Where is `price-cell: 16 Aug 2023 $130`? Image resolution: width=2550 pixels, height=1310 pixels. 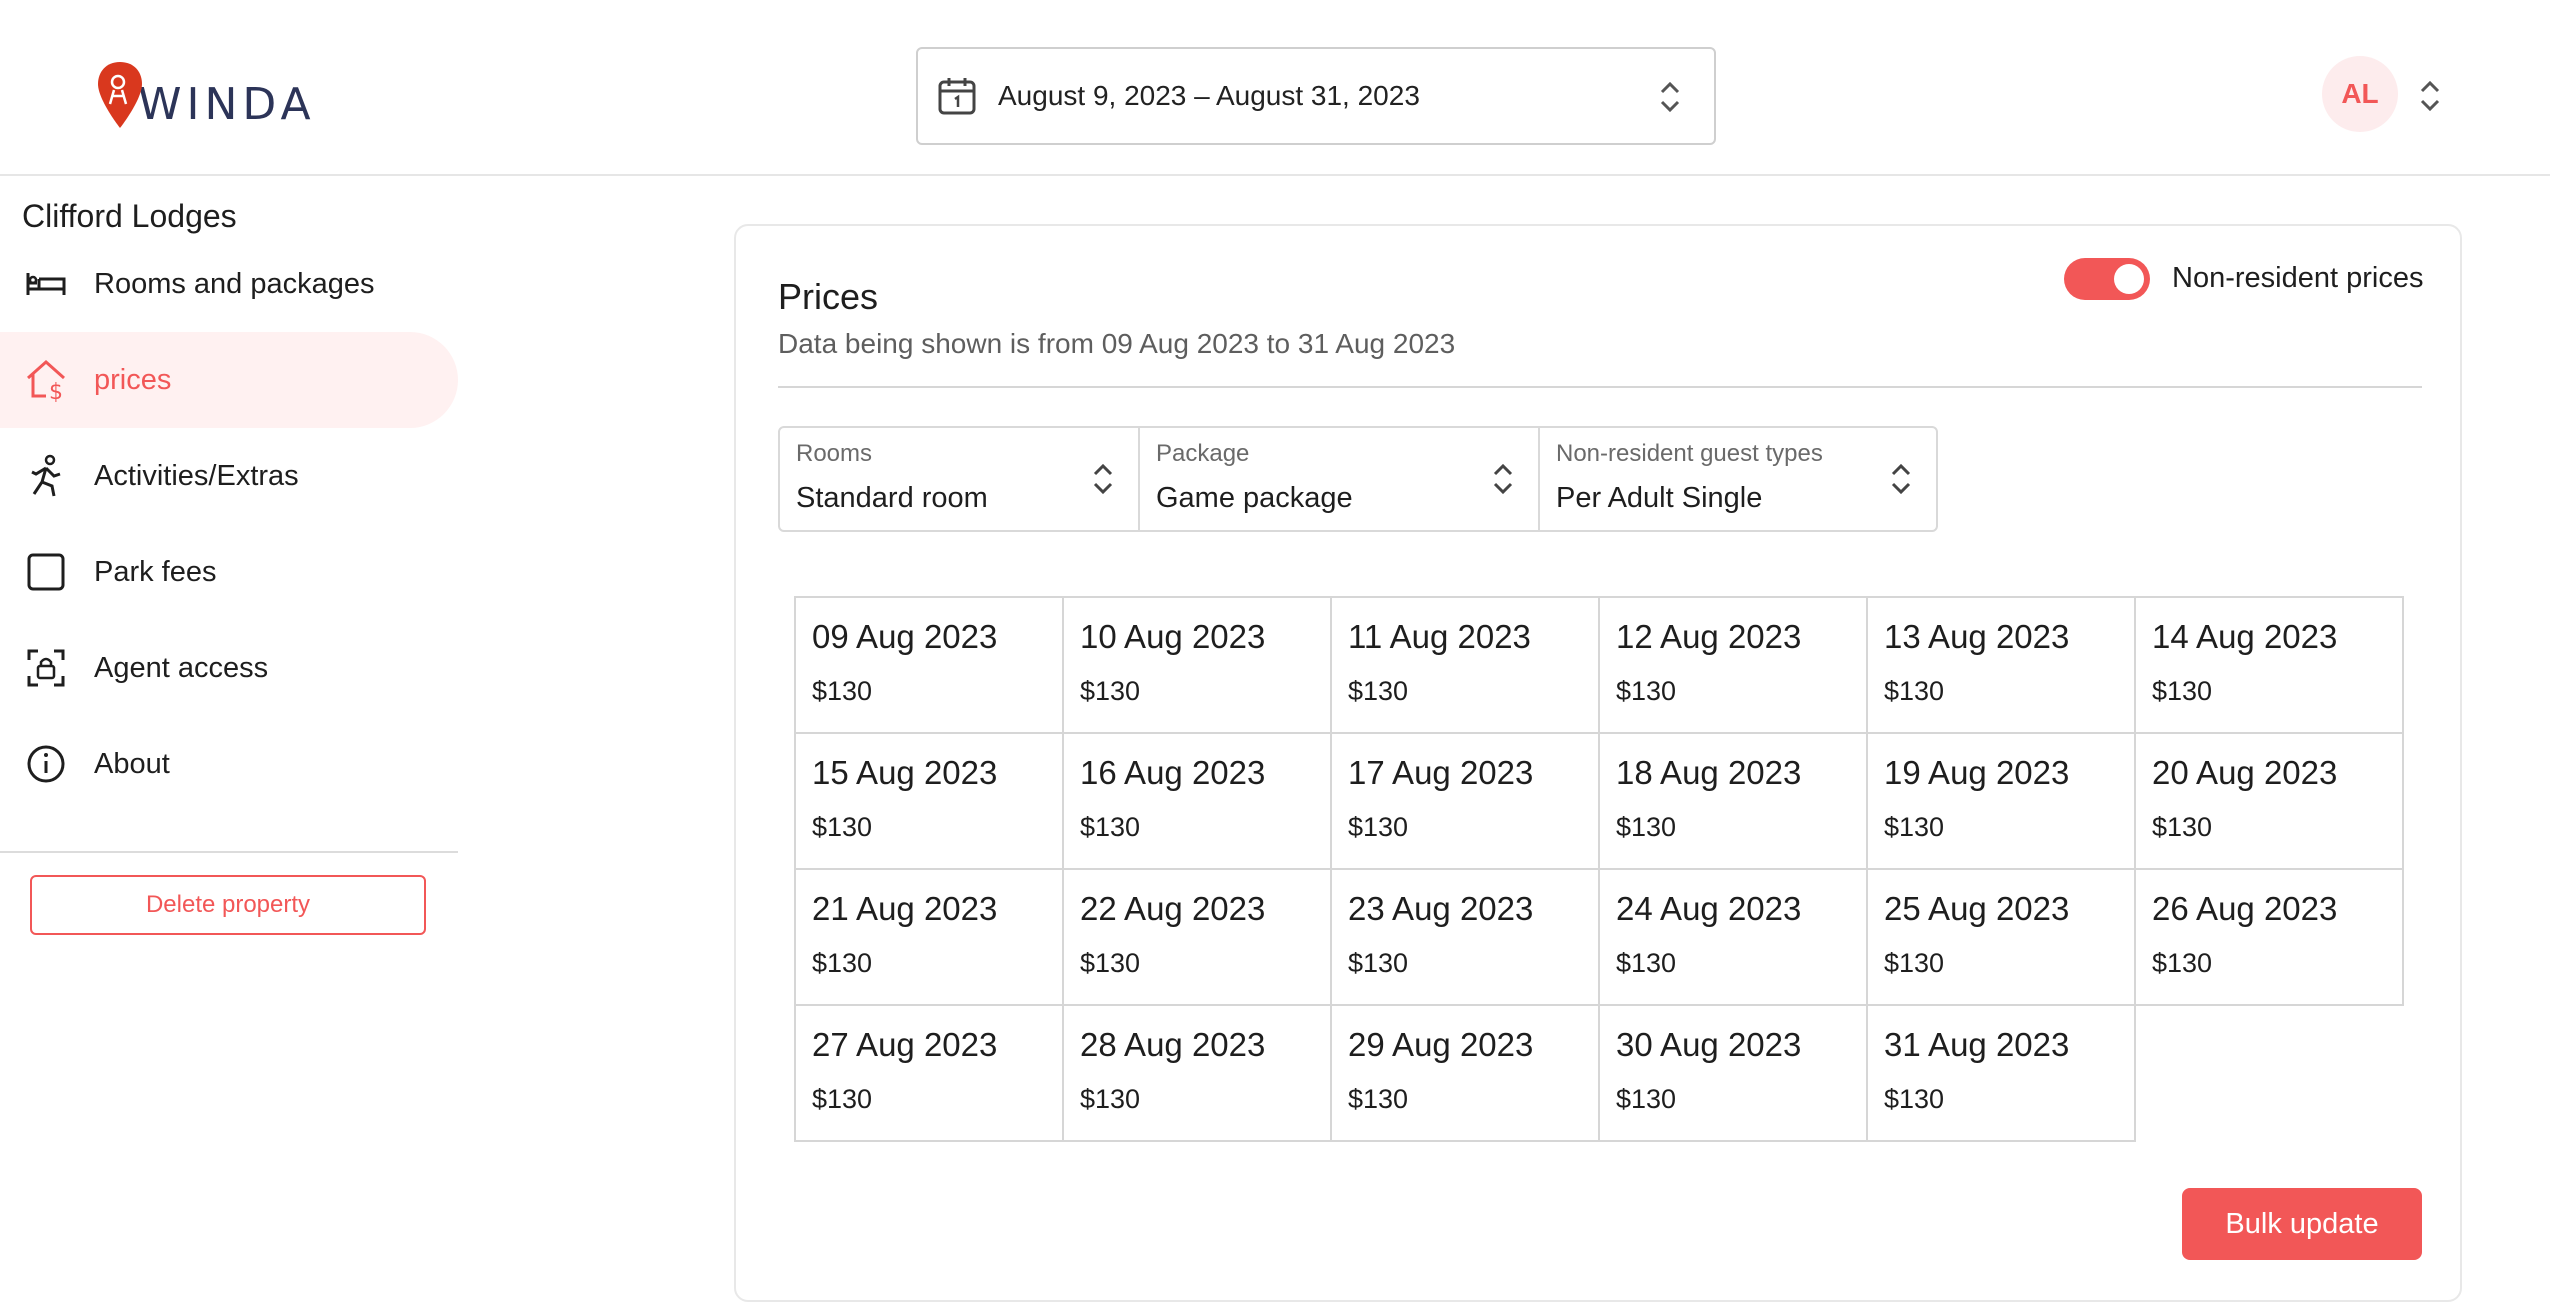
price-cell: 16 Aug 2023 $130 is located at coordinates (1198, 802).